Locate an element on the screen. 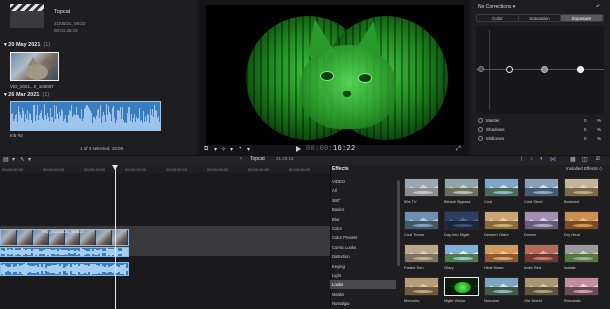 The height and width of the screenshot is (309, 610). effect-thumbnail-cell: Glory is located at coordinates (461, 257).